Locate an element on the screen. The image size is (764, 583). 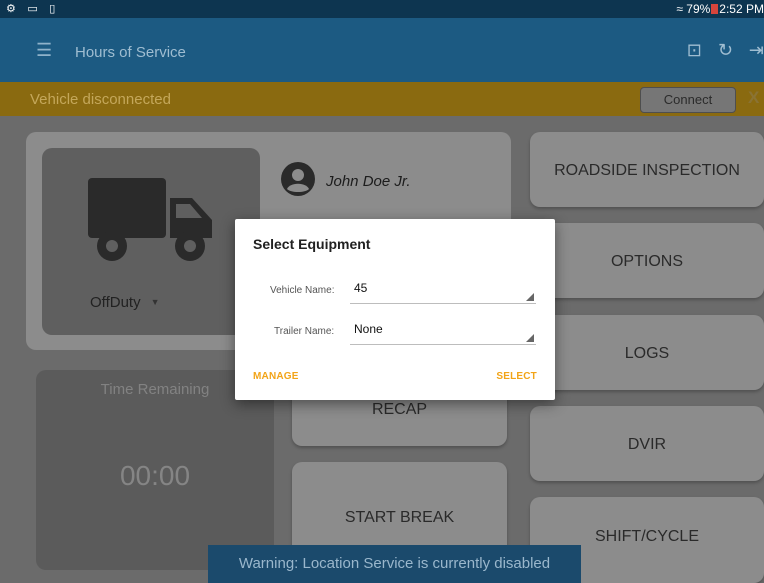
duty-status-dropdown: OffDuty ▼ is located at coordinates (125, 302).